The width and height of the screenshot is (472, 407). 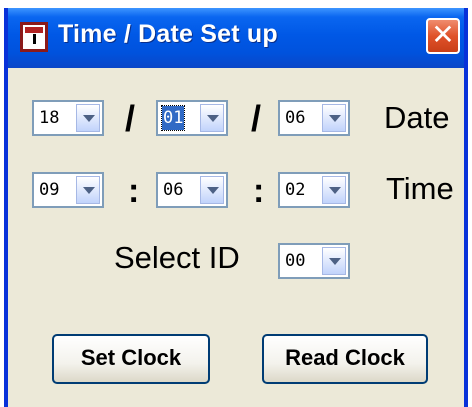 What do you see at coordinates (192, 190) in the screenshot?
I see `minute-select: 06` at bounding box center [192, 190].